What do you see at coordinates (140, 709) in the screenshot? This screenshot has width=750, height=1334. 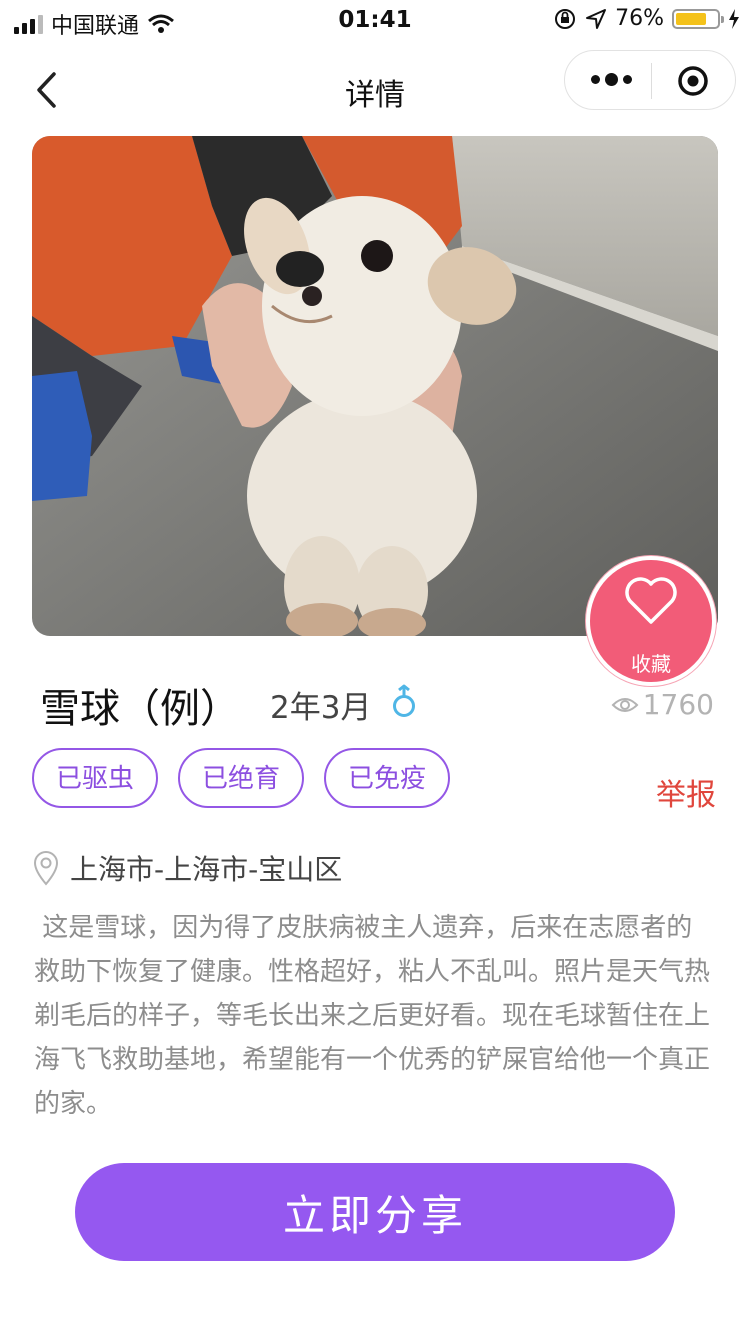 I see `pet-name: 雪球（例）` at bounding box center [140, 709].